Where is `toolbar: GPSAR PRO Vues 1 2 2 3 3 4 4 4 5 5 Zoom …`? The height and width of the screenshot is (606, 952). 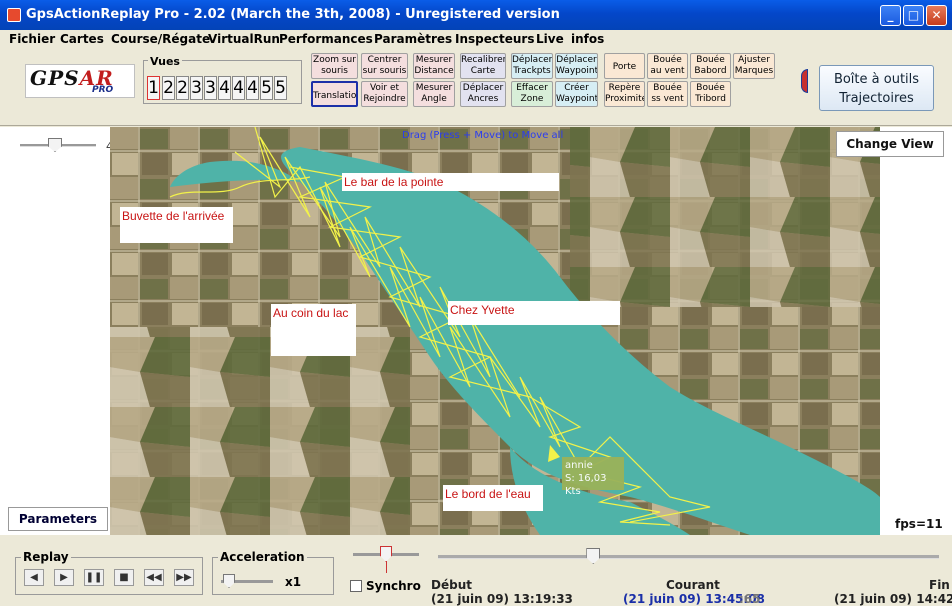 toolbar: GPSAR PRO Vues 1 2 2 3 3 4 4 4 5 5 Zoom … is located at coordinates (476, 88).